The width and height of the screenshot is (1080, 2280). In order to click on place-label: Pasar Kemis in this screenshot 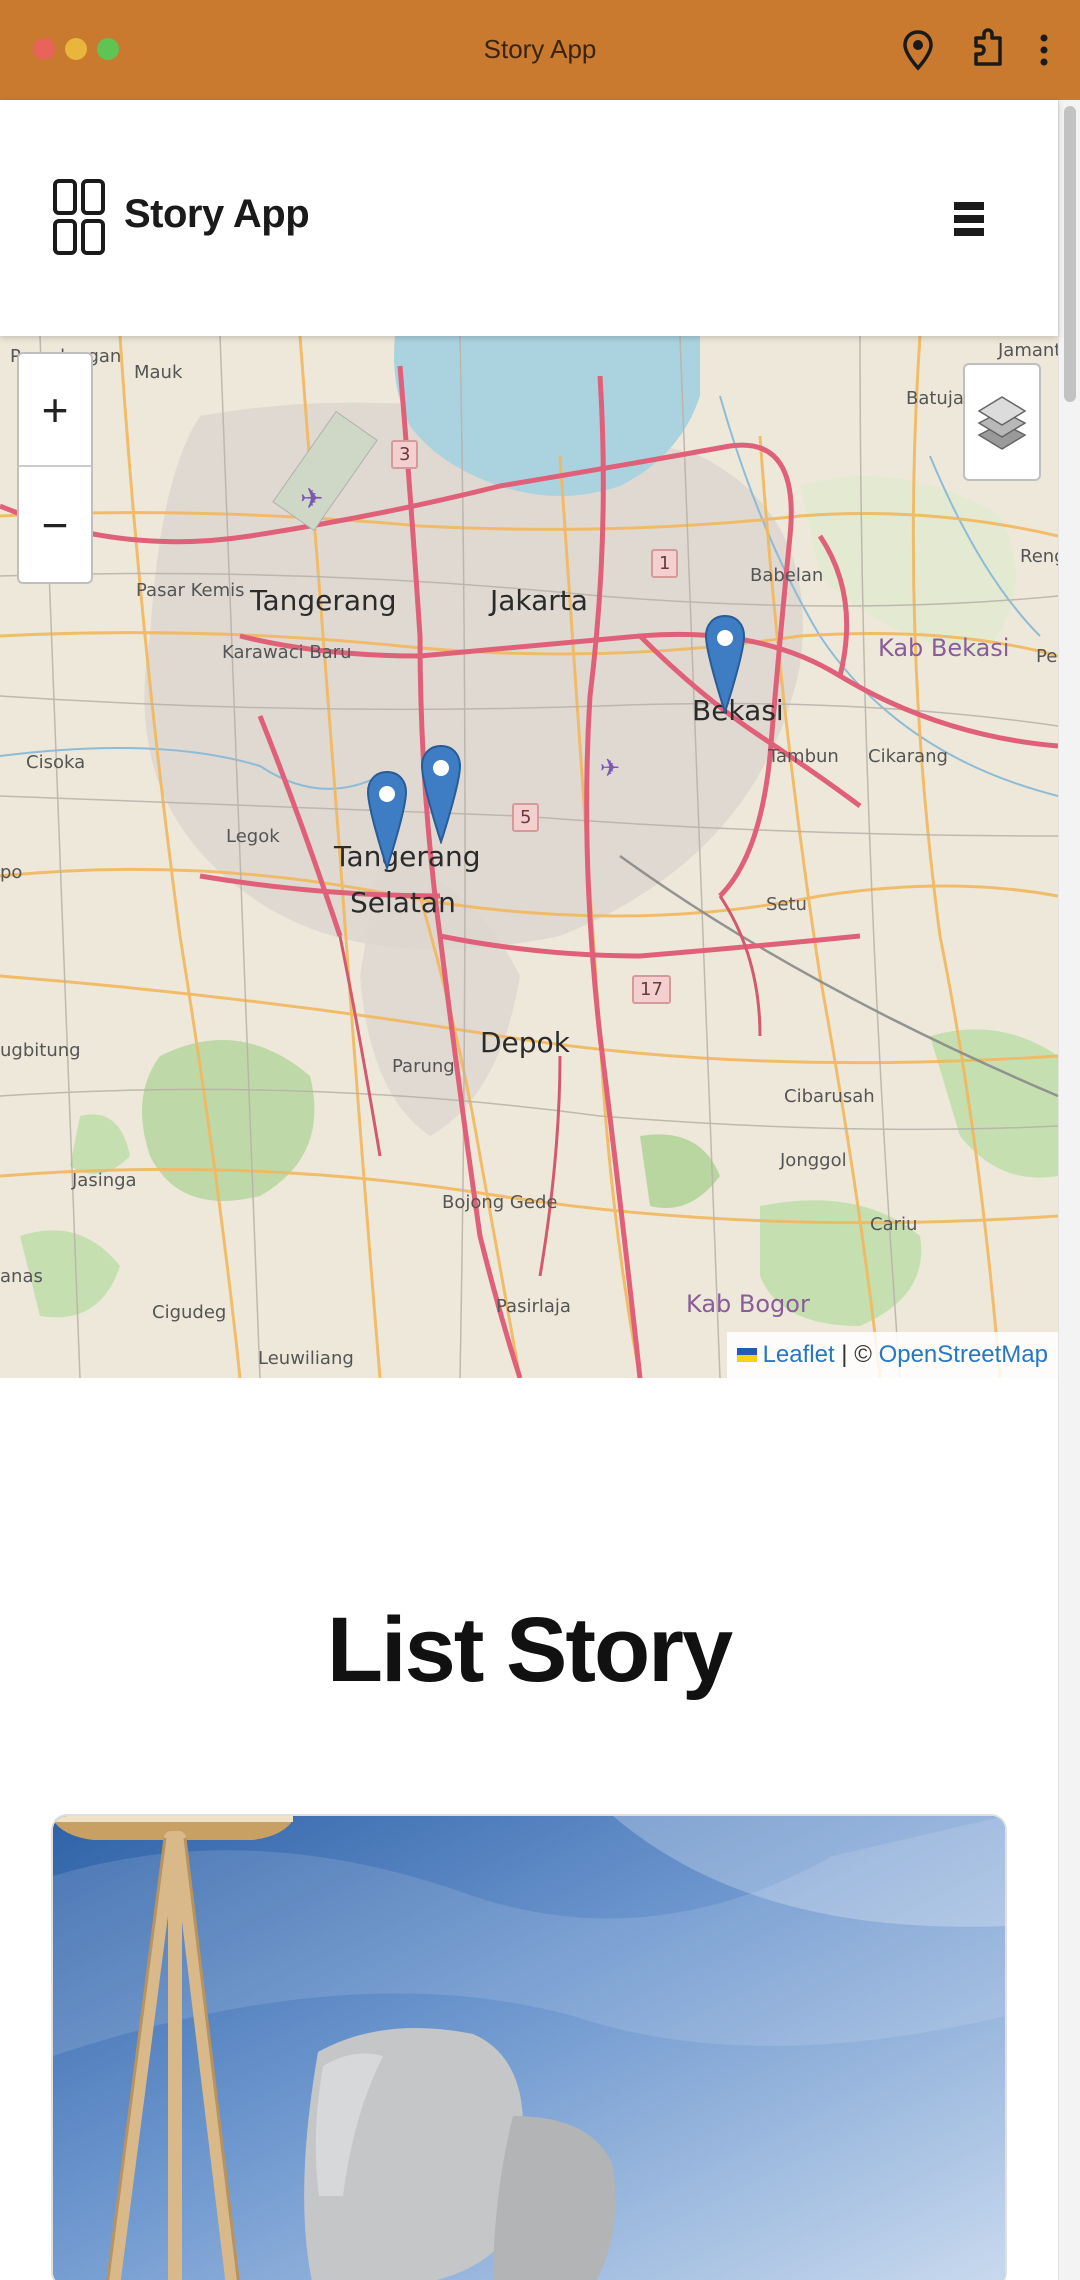, I will do `click(190, 590)`.